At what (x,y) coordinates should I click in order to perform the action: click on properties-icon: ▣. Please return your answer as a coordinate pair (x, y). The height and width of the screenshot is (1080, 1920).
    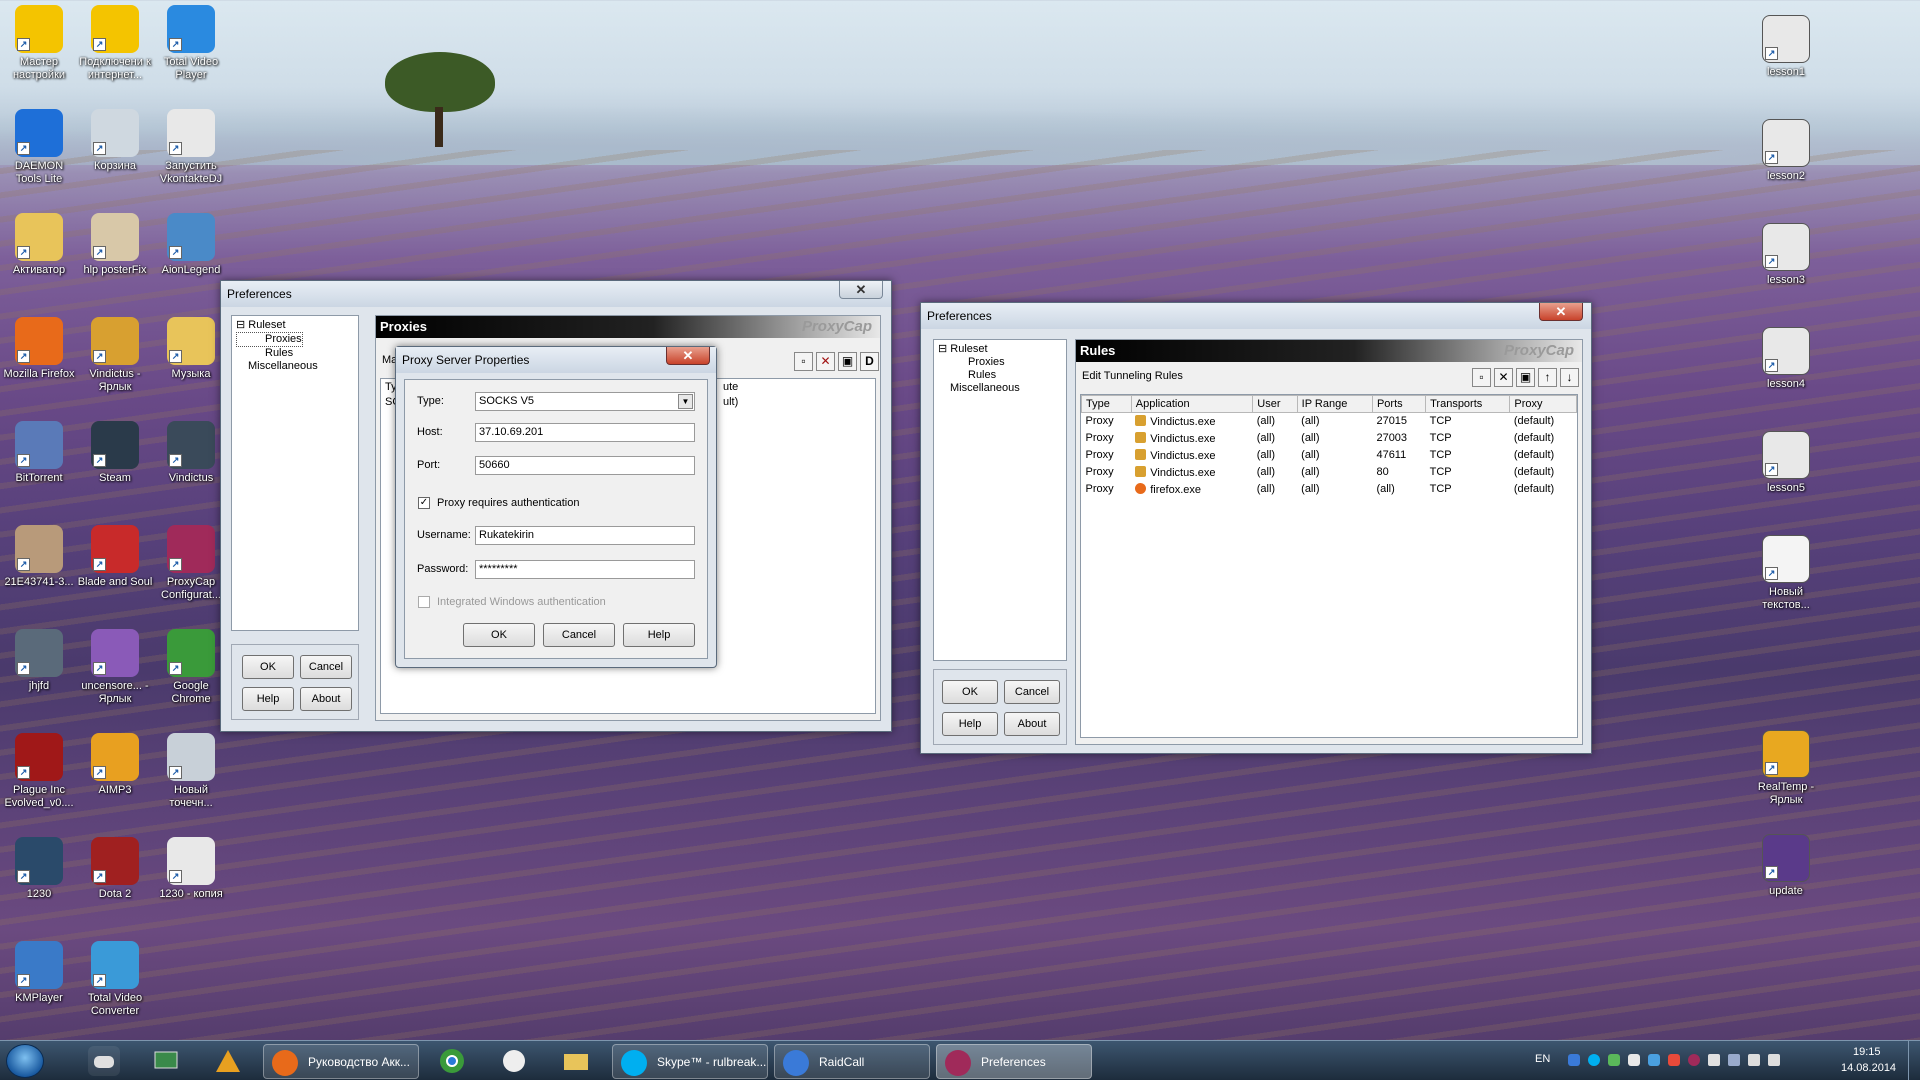
    Looking at the image, I should click on (847, 361).